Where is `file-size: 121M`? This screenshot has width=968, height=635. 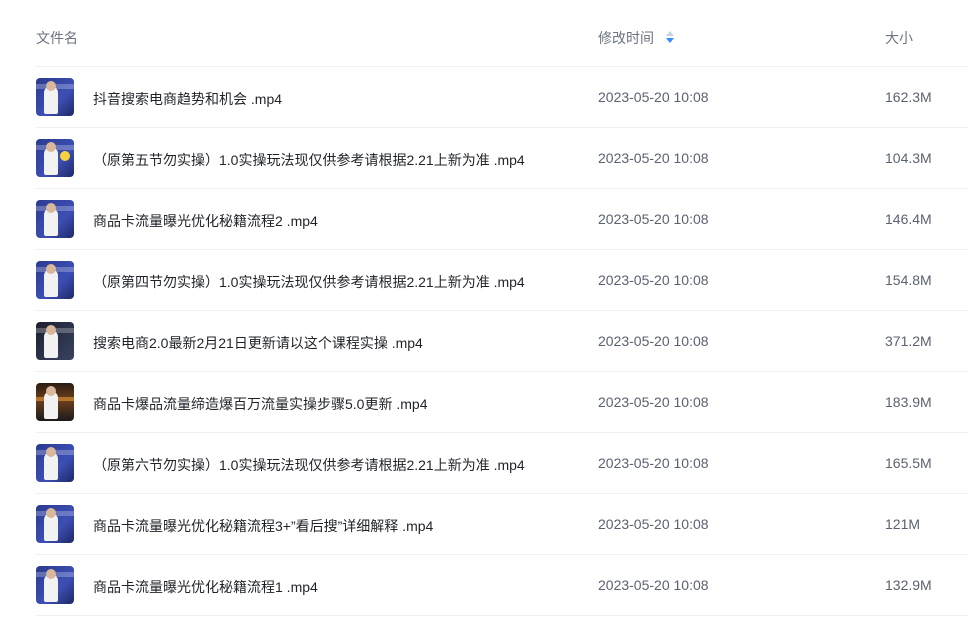 file-size: 121M is located at coordinates (903, 524).